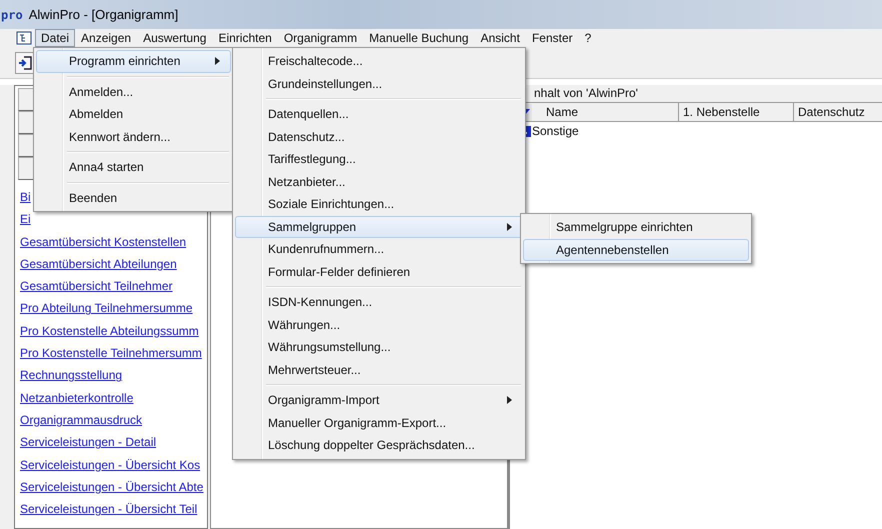 This screenshot has height=529, width=882. Describe the element at coordinates (552, 38) in the screenshot. I see `menu-bar-item: Fenster` at that location.